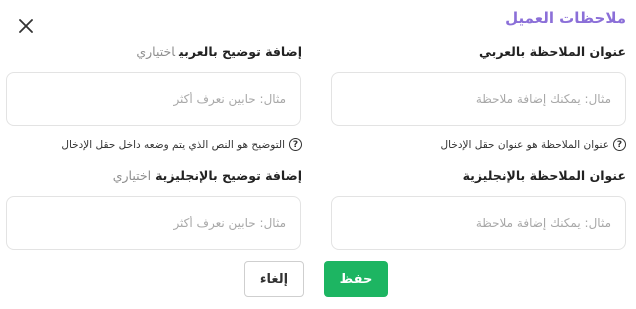 The height and width of the screenshot is (309, 636). Describe the element at coordinates (524, 144) in the screenshot. I see `title-hint-text: عنوان الملاحظة هو عنوان حقل الإدخال` at that location.